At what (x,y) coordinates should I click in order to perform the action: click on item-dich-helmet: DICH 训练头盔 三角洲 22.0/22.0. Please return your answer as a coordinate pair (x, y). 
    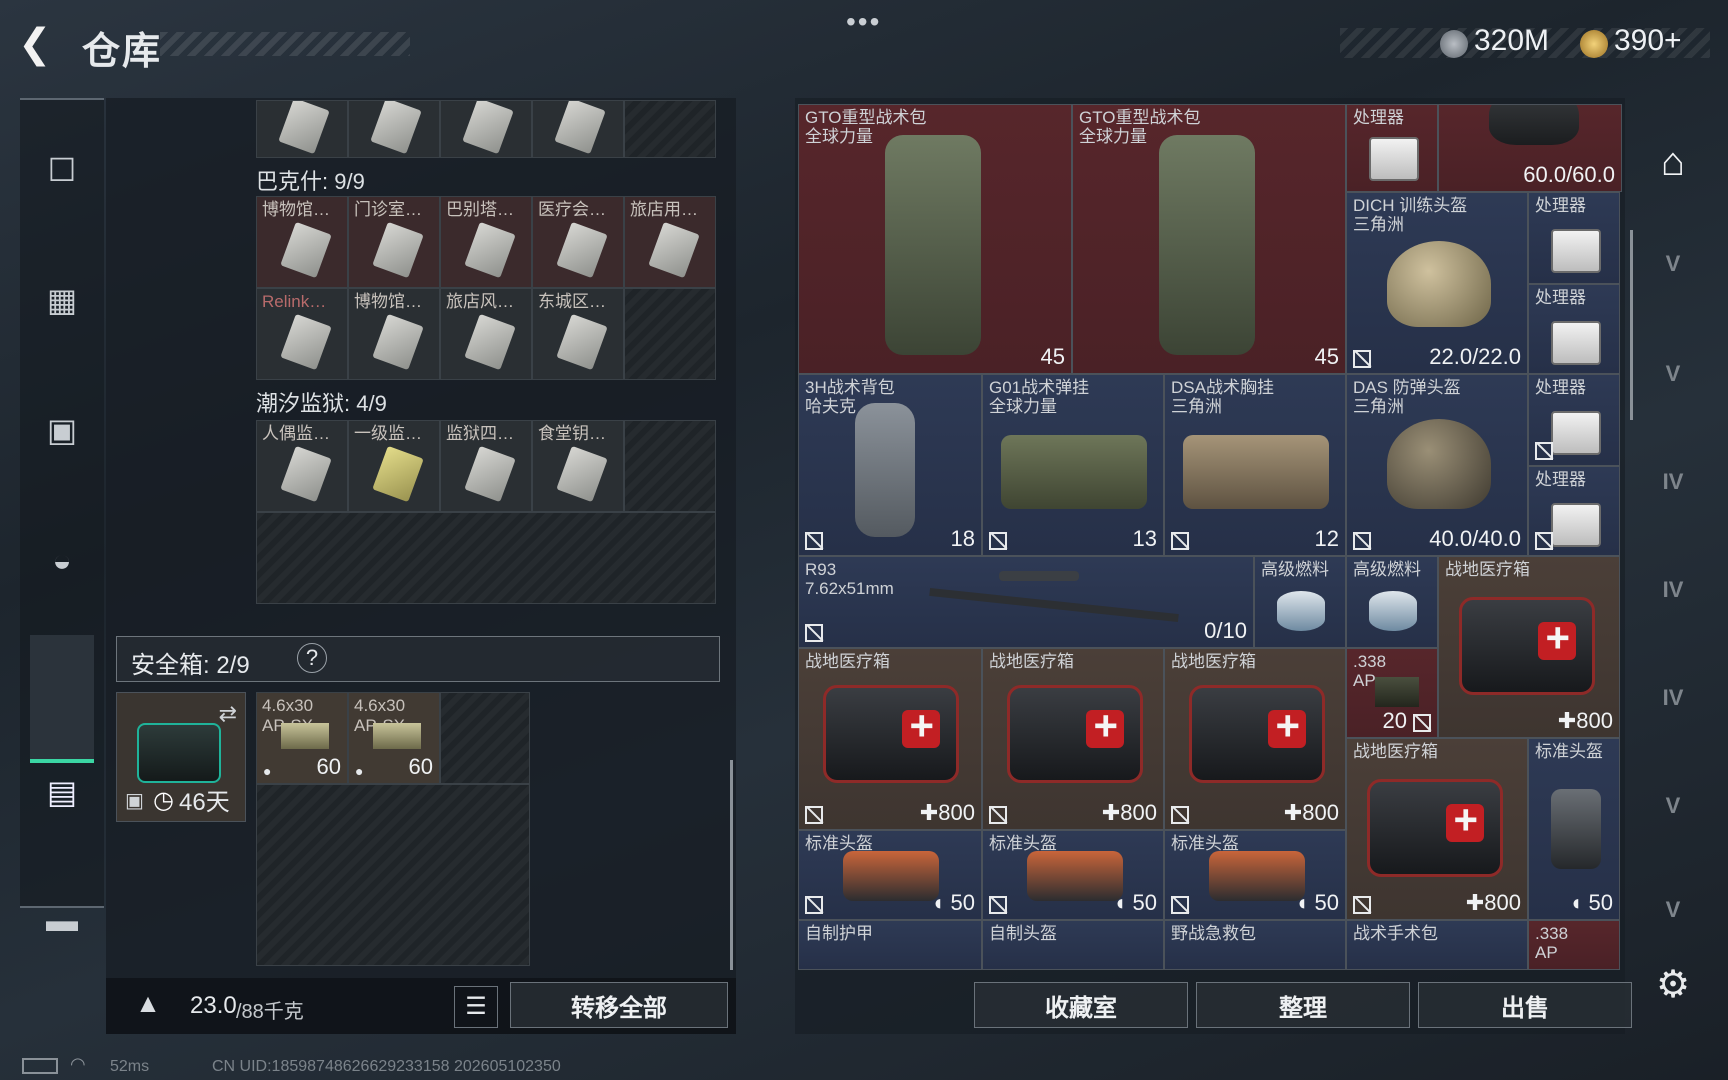
    Looking at the image, I should click on (1437, 283).